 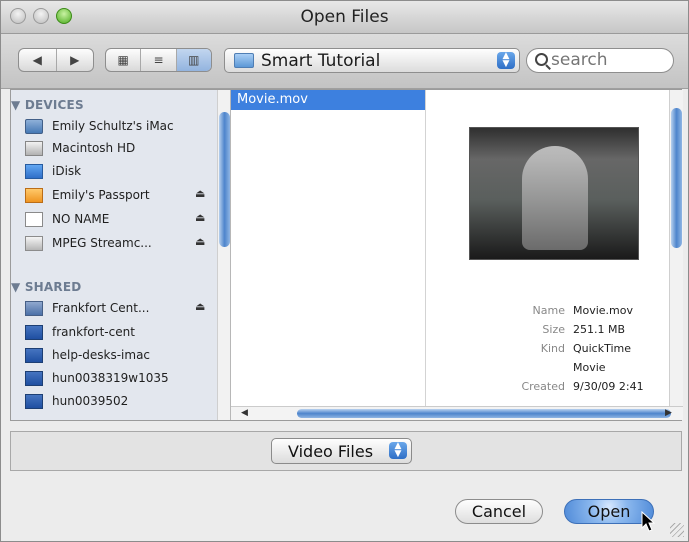 I want to click on video-thumbnail-figure, so click(x=555, y=198).